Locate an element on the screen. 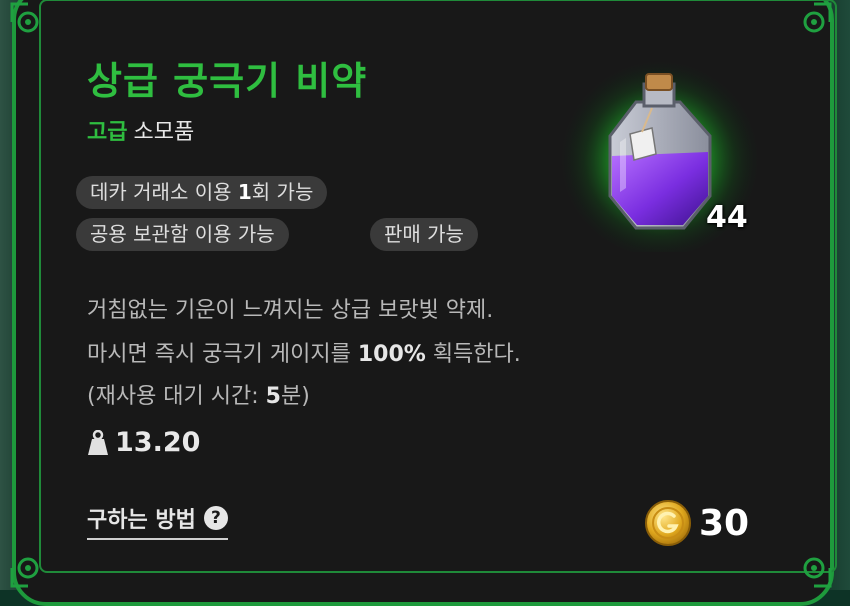  description-percent: 100% is located at coordinates (391, 354).